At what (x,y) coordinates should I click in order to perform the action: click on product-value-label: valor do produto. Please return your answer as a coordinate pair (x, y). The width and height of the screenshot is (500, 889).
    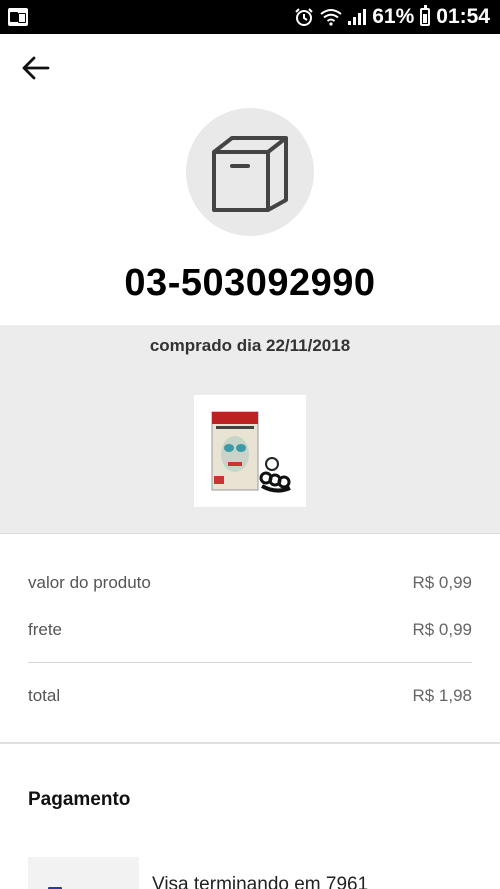
    Looking at the image, I should click on (89, 582).